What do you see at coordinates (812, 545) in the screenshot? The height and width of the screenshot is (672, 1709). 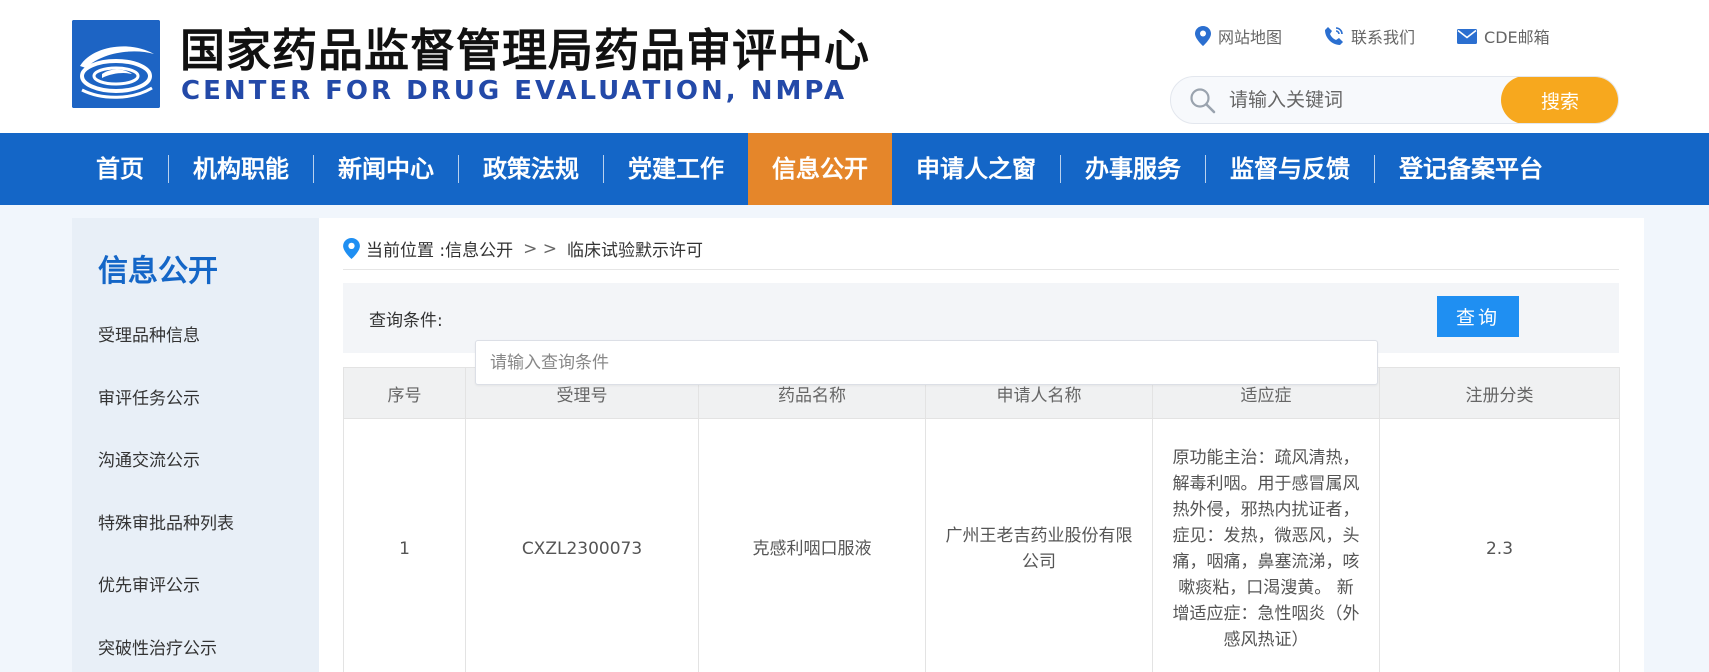 I see `cell-drug-name: 克感利咽口服液` at bounding box center [812, 545].